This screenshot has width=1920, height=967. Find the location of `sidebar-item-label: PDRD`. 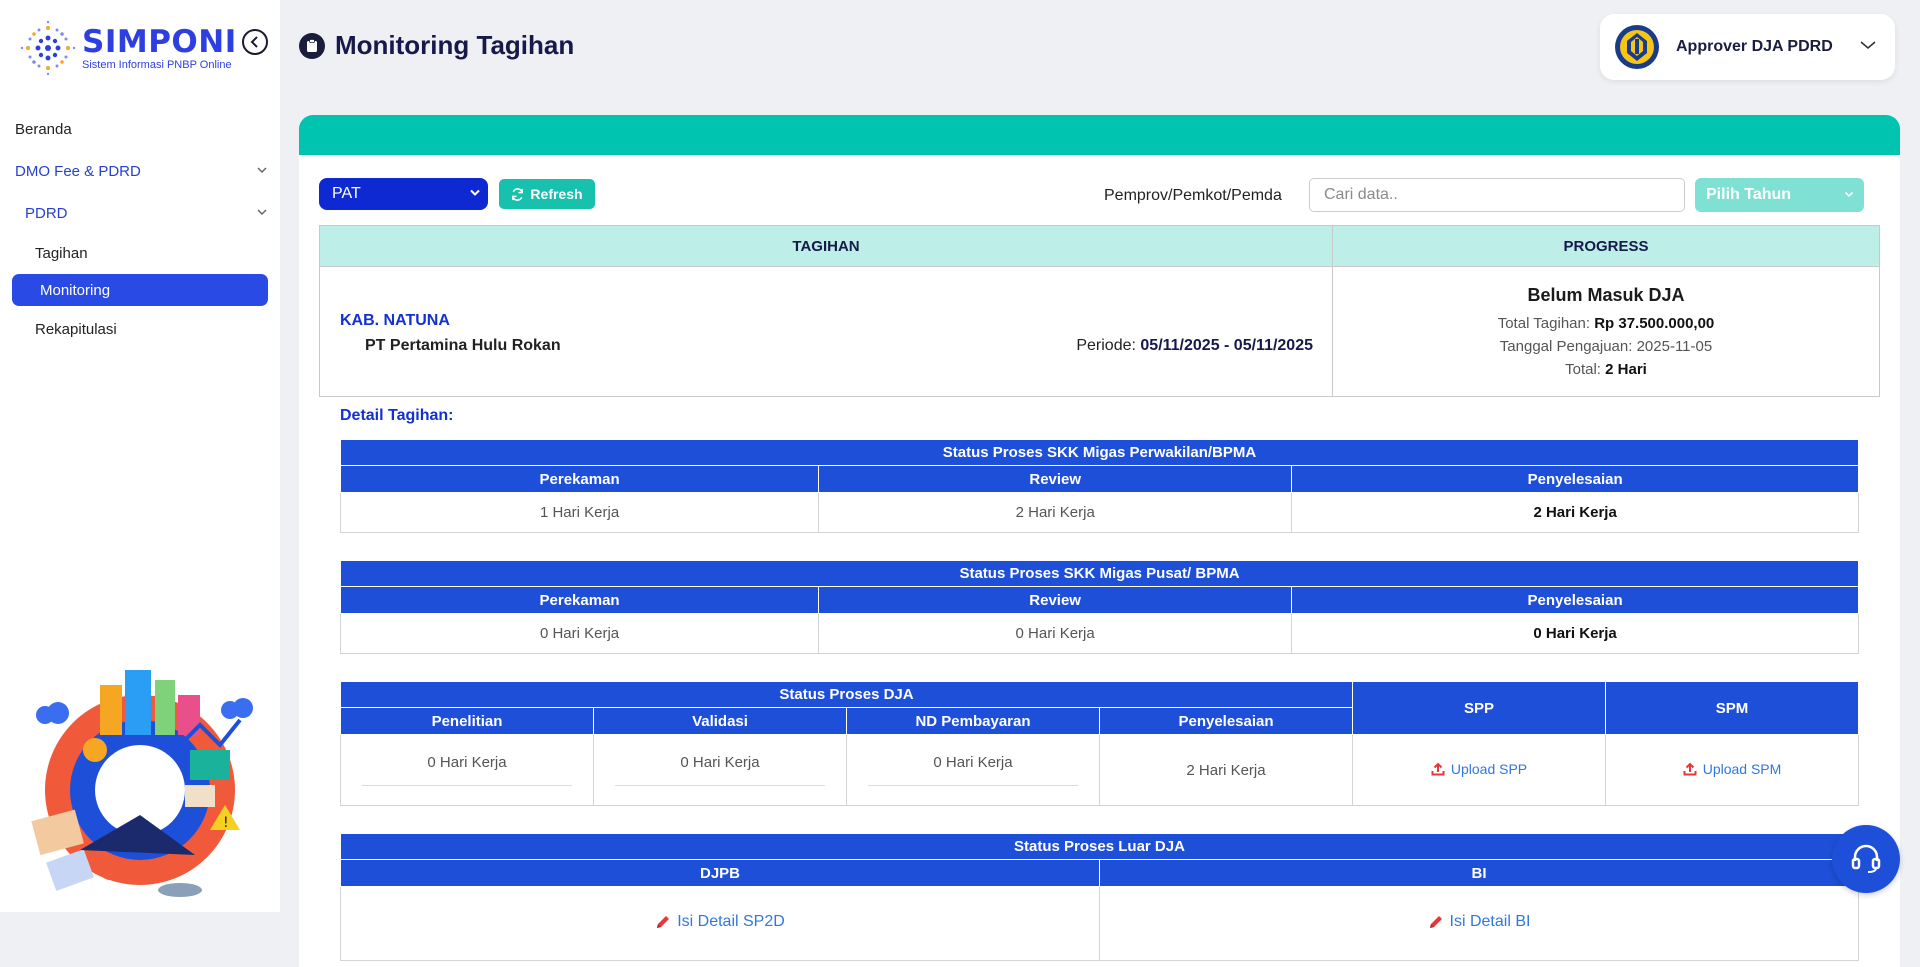

sidebar-item-label: PDRD is located at coordinates (46, 213).